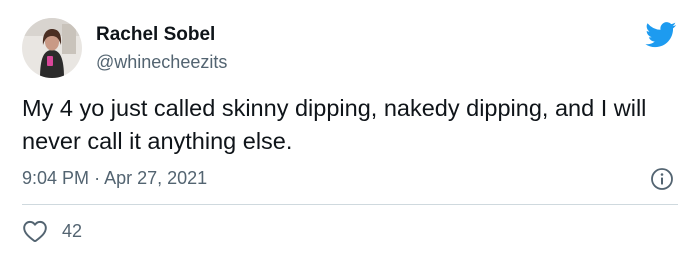  What do you see at coordinates (72, 230) in the screenshot?
I see `like-count: 42` at bounding box center [72, 230].